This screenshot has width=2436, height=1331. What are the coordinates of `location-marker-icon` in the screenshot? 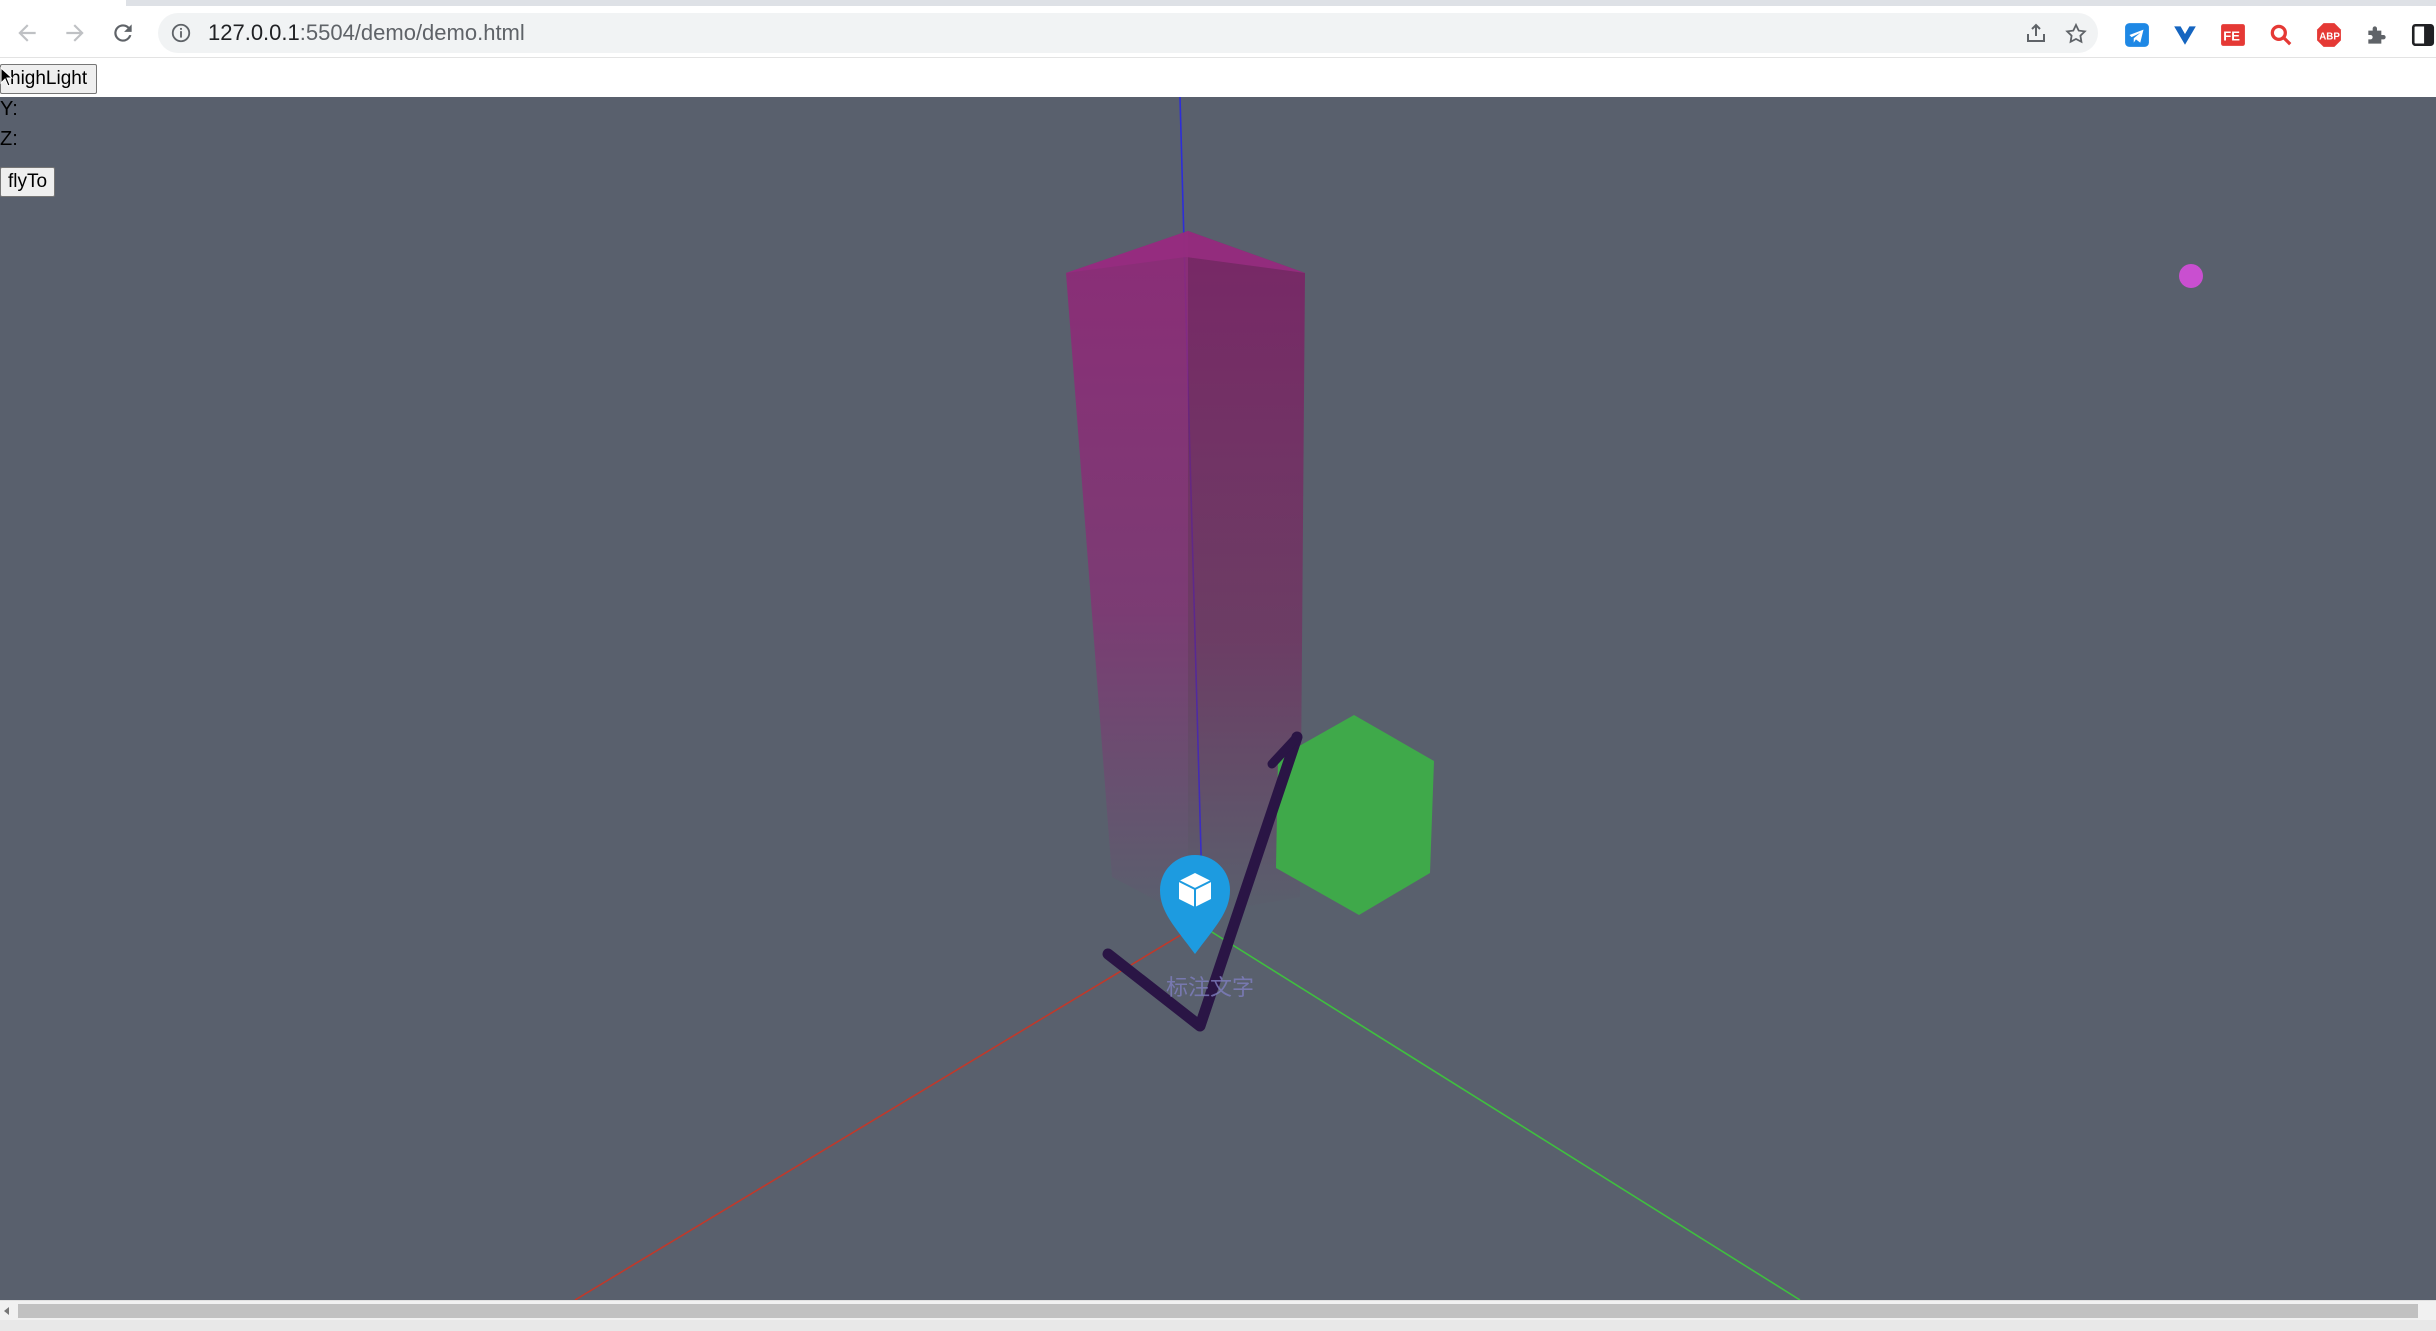 It's located at (1195, 904).